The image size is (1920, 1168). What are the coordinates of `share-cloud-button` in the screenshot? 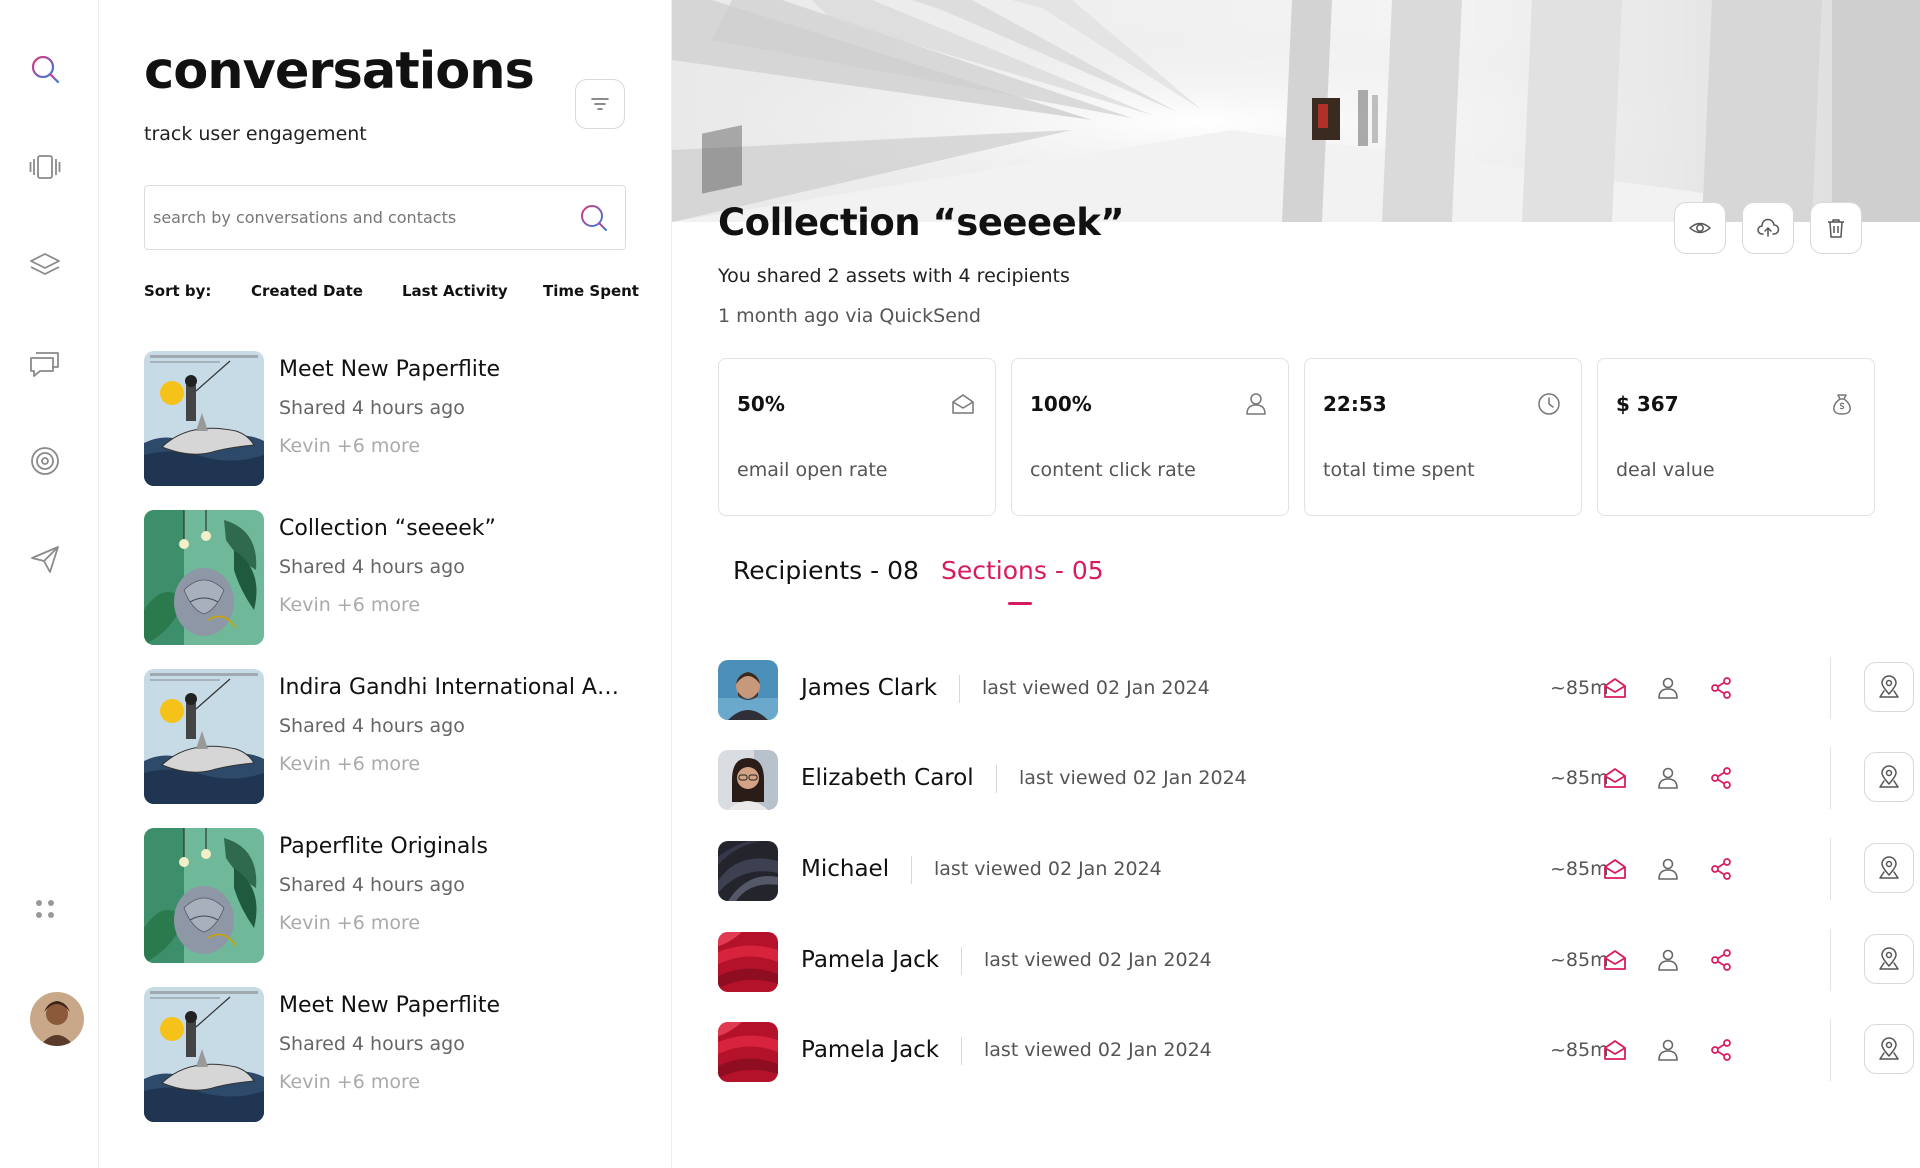 It's located at (1768, 228).